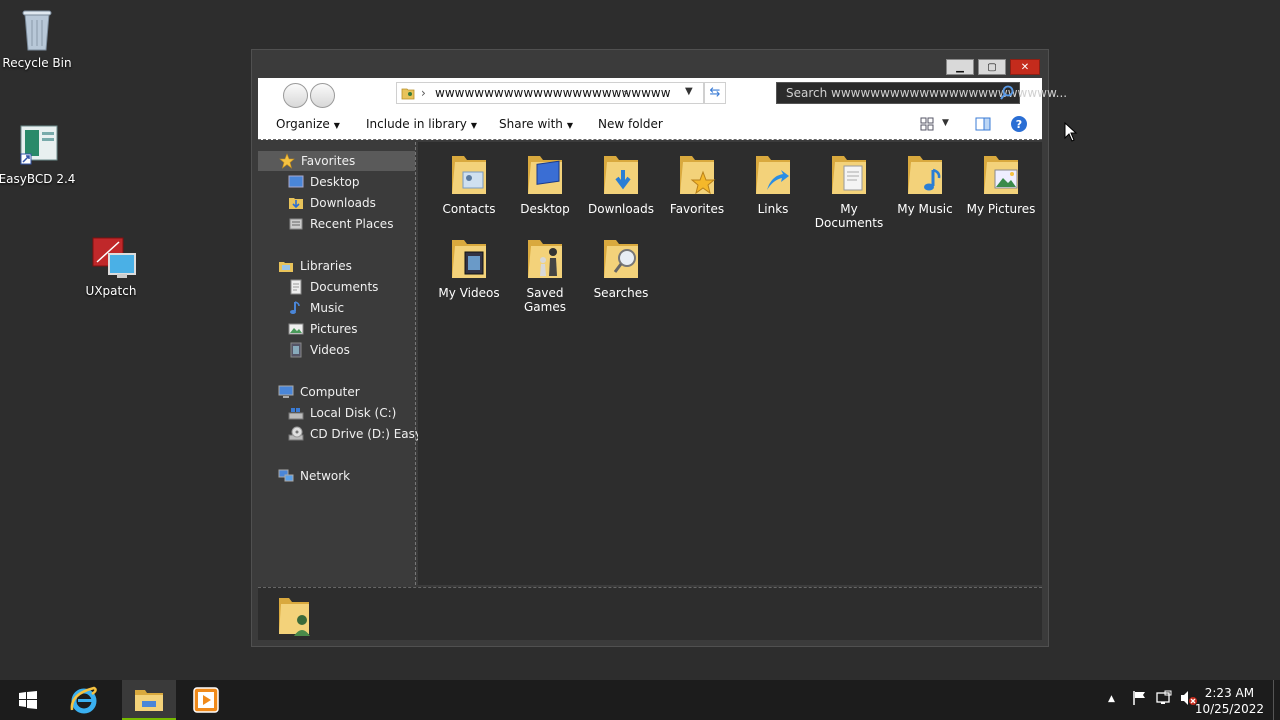 The width and height of the screenshot is (1280, 720). What do you see at coordinates (308, 124) in the screenshot?
I see `organize-menu: Organize ▼` at bounding box center [308, 124].